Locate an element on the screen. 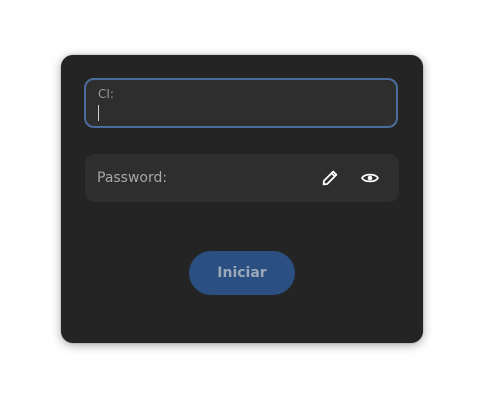 This screenshot has height=410, width=484. ci-field: CI: is located at coordinates (241, 103).